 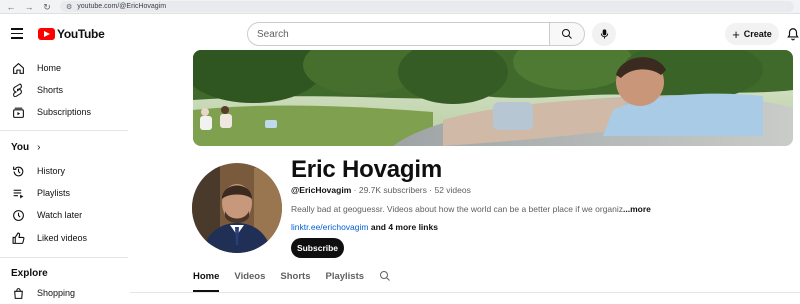 I want to click on menu-icon, so click(x=17, y=33).